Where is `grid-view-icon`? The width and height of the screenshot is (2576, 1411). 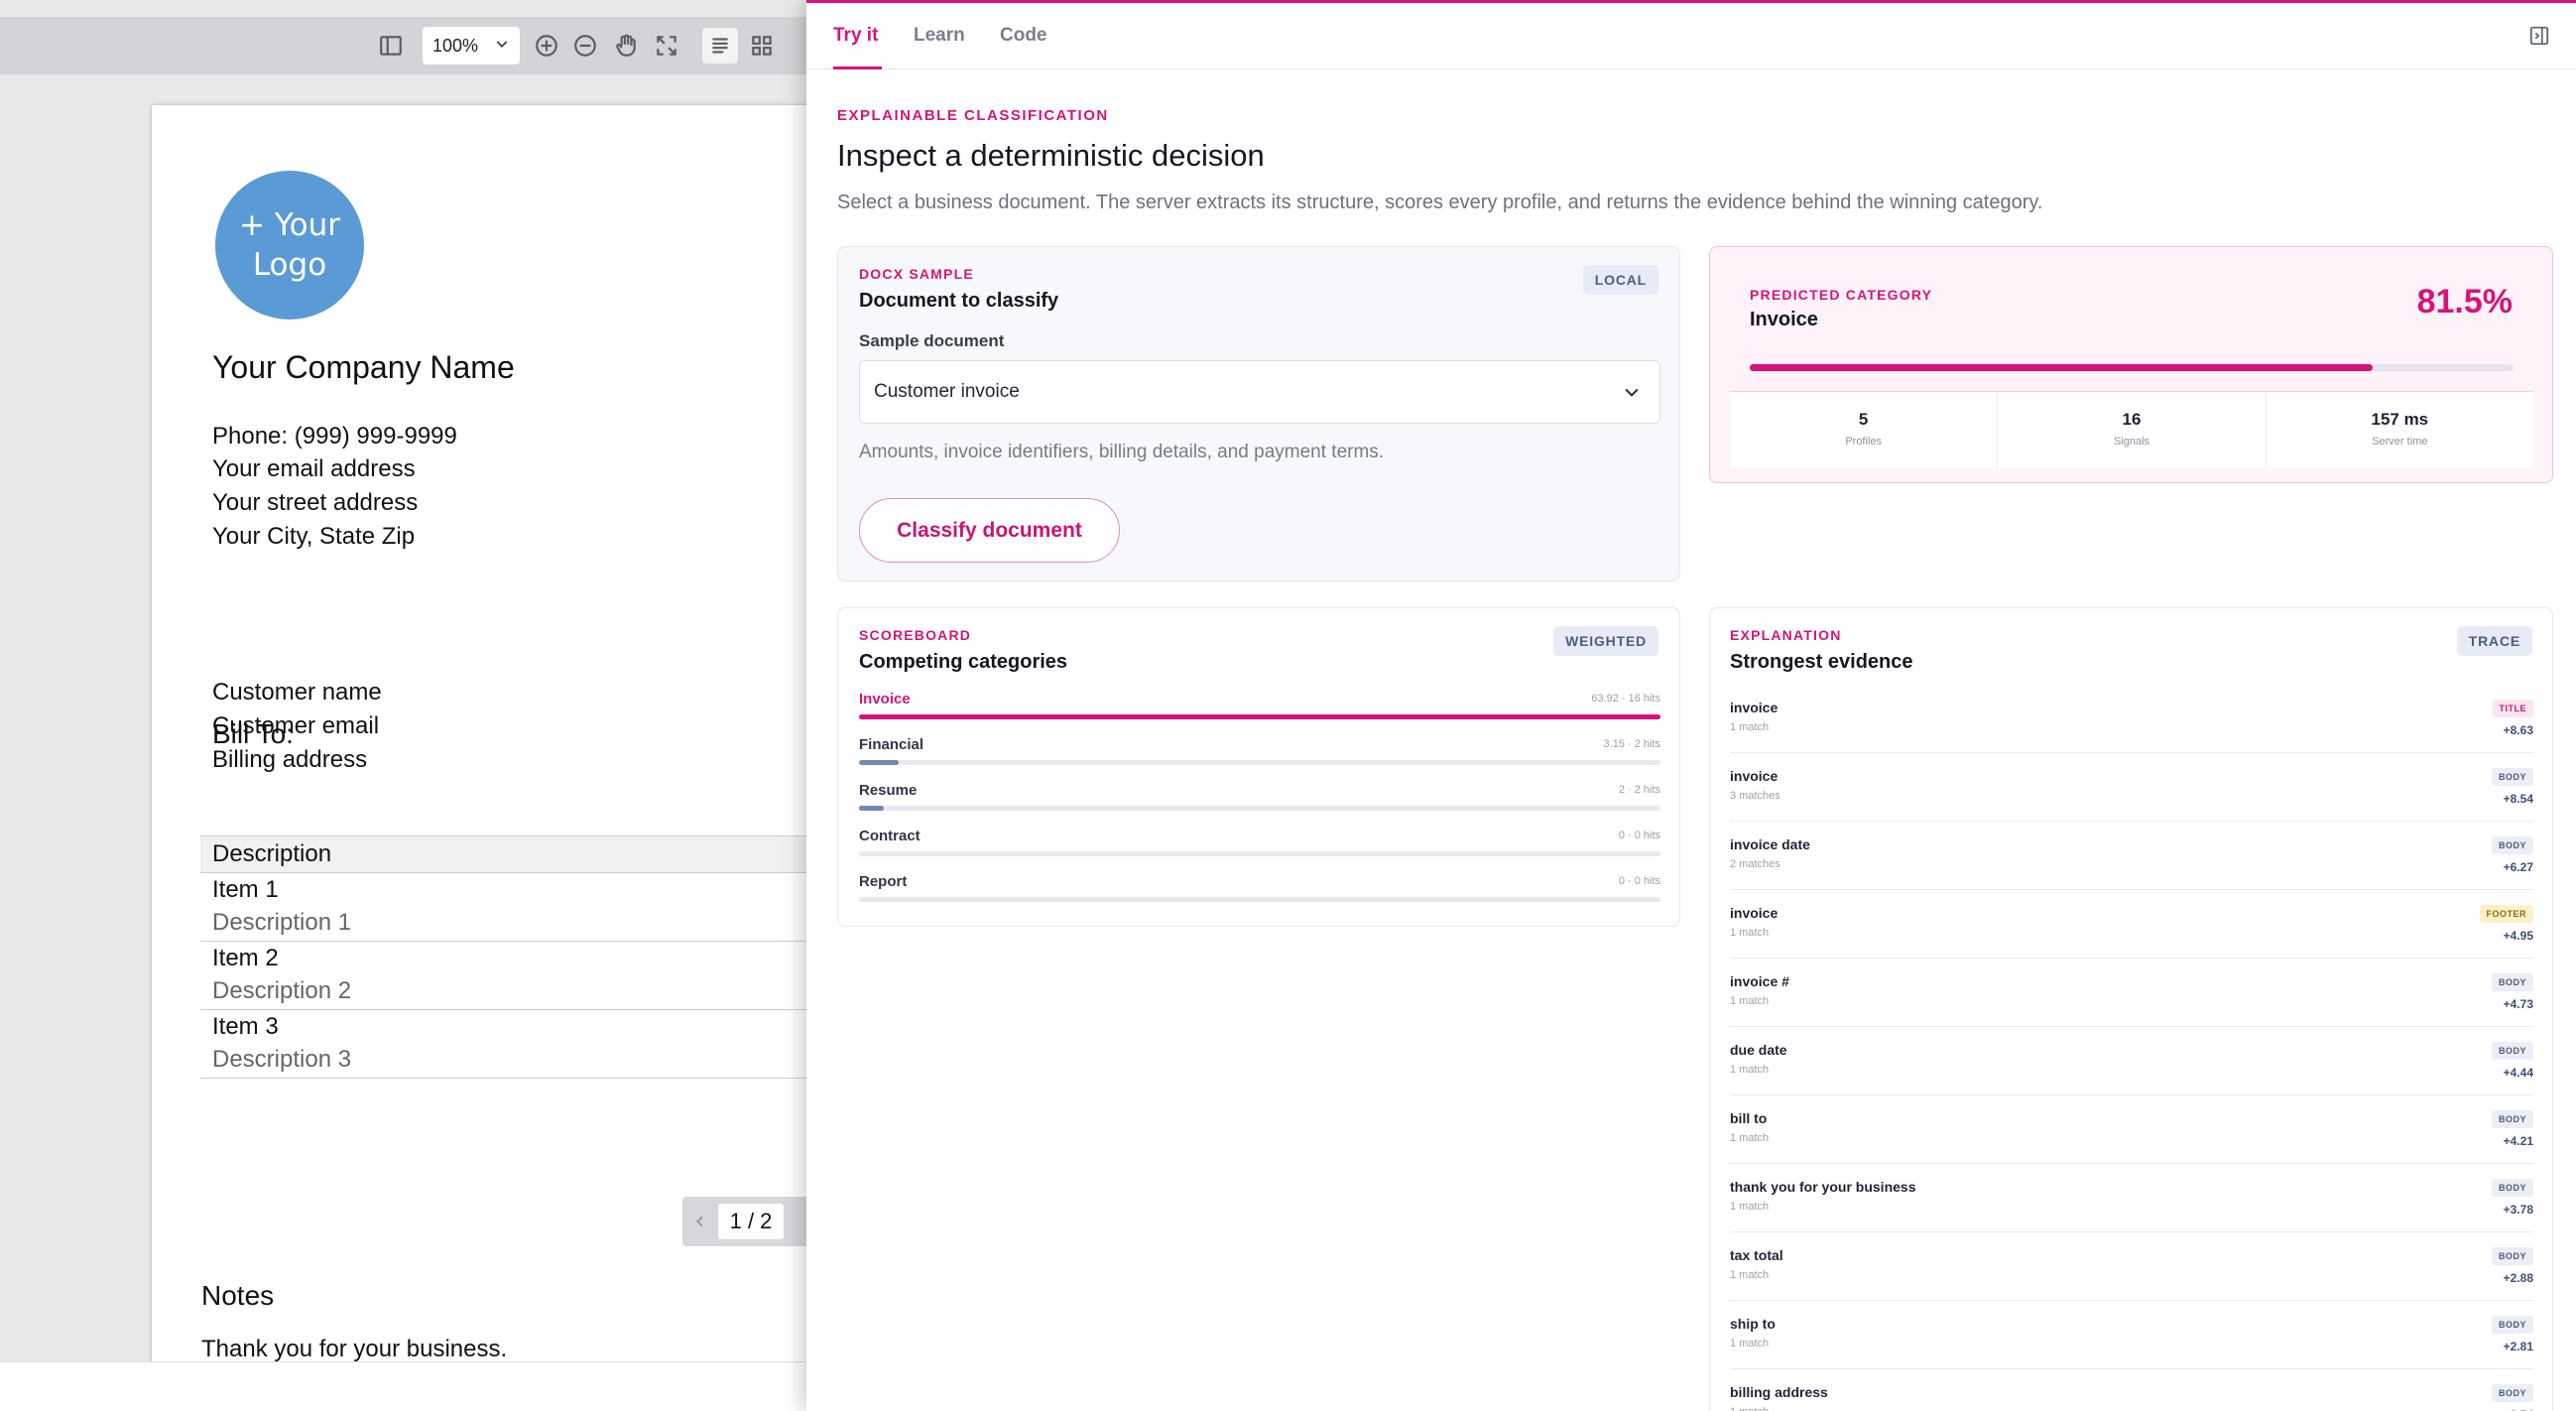
grid-view-icon is located at coordinates (762, 46).